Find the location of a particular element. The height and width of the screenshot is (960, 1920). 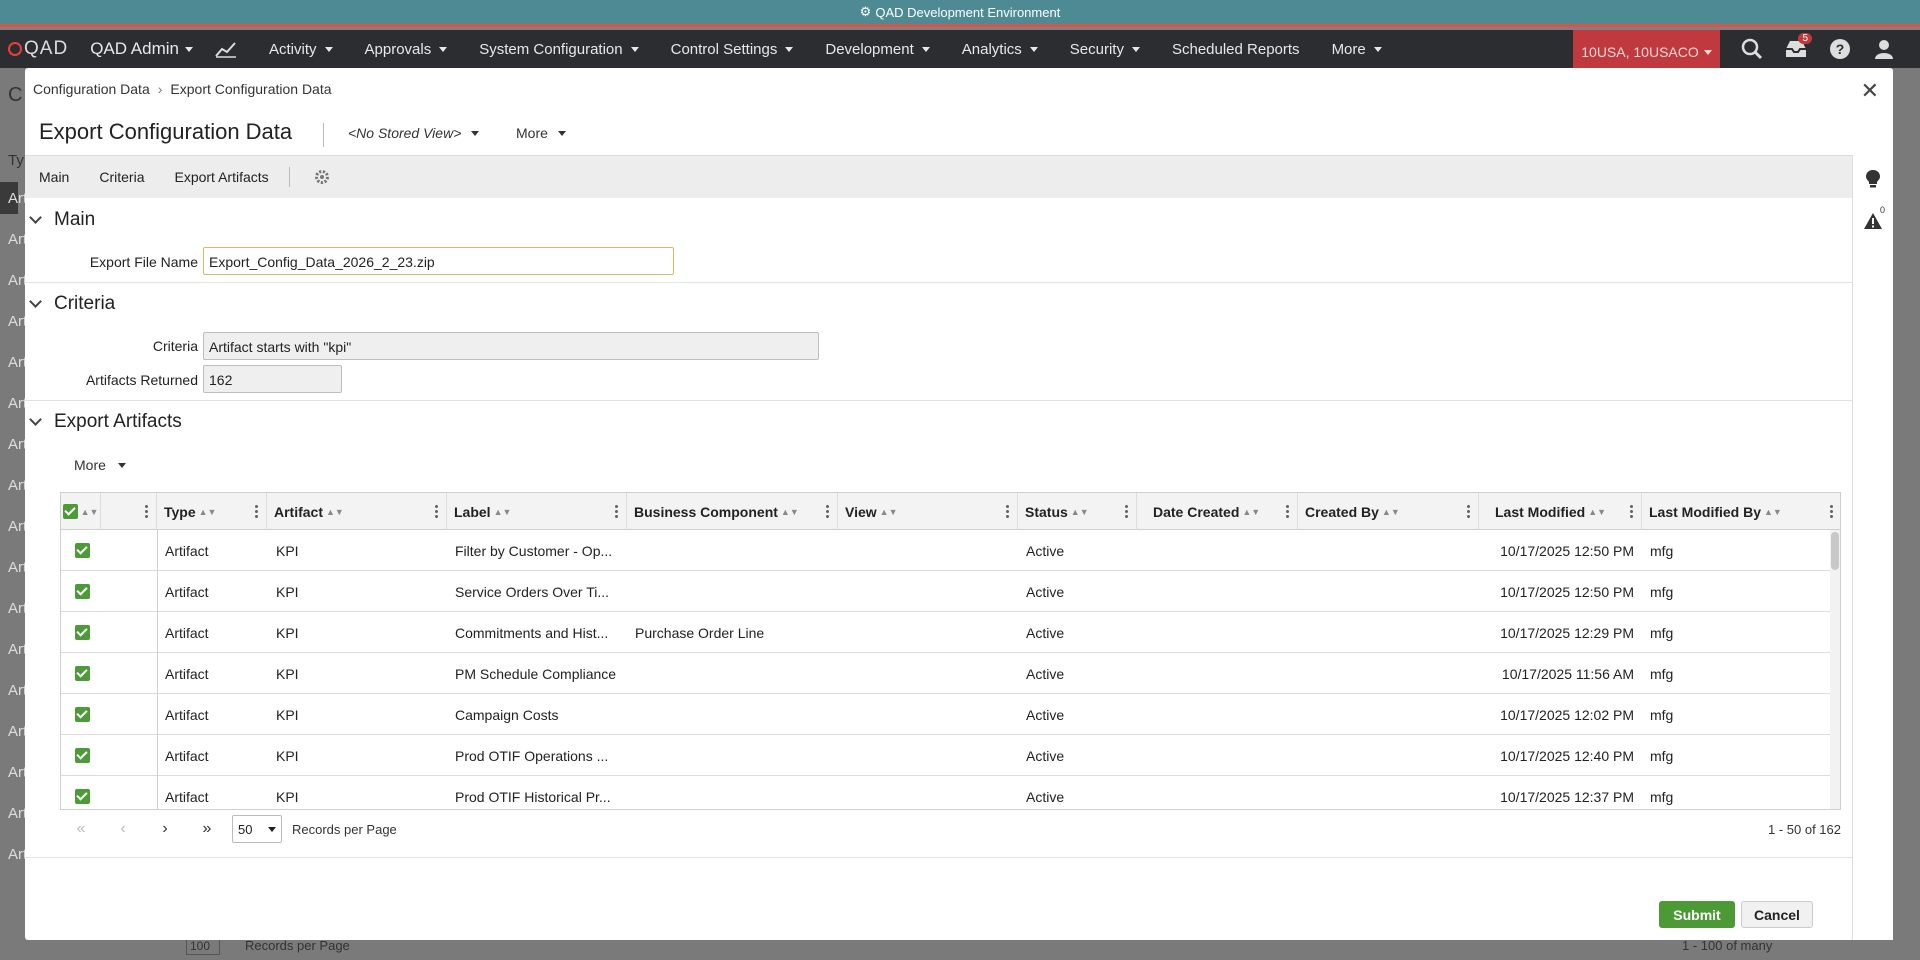

section-criteria-header: Criteria is located at coordinates (72, 304).